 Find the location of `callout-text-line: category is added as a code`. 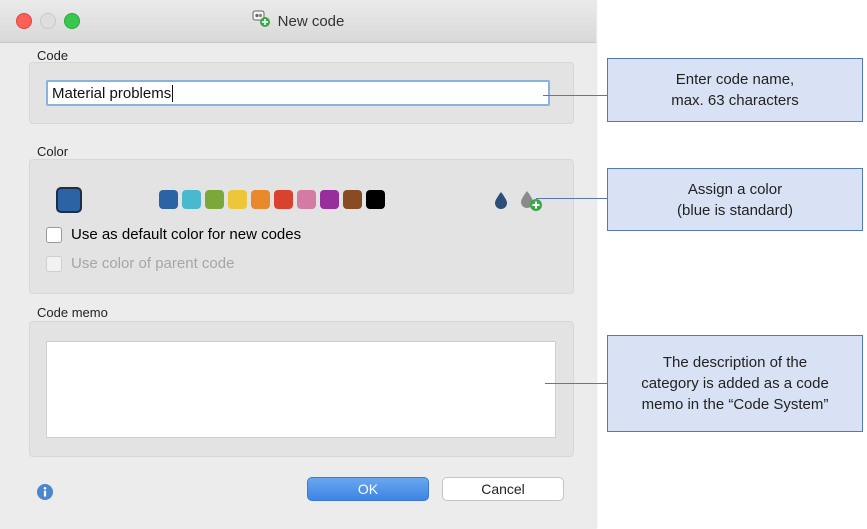

callout-text-line: category is added as a code is located at coordinates (735, 383).